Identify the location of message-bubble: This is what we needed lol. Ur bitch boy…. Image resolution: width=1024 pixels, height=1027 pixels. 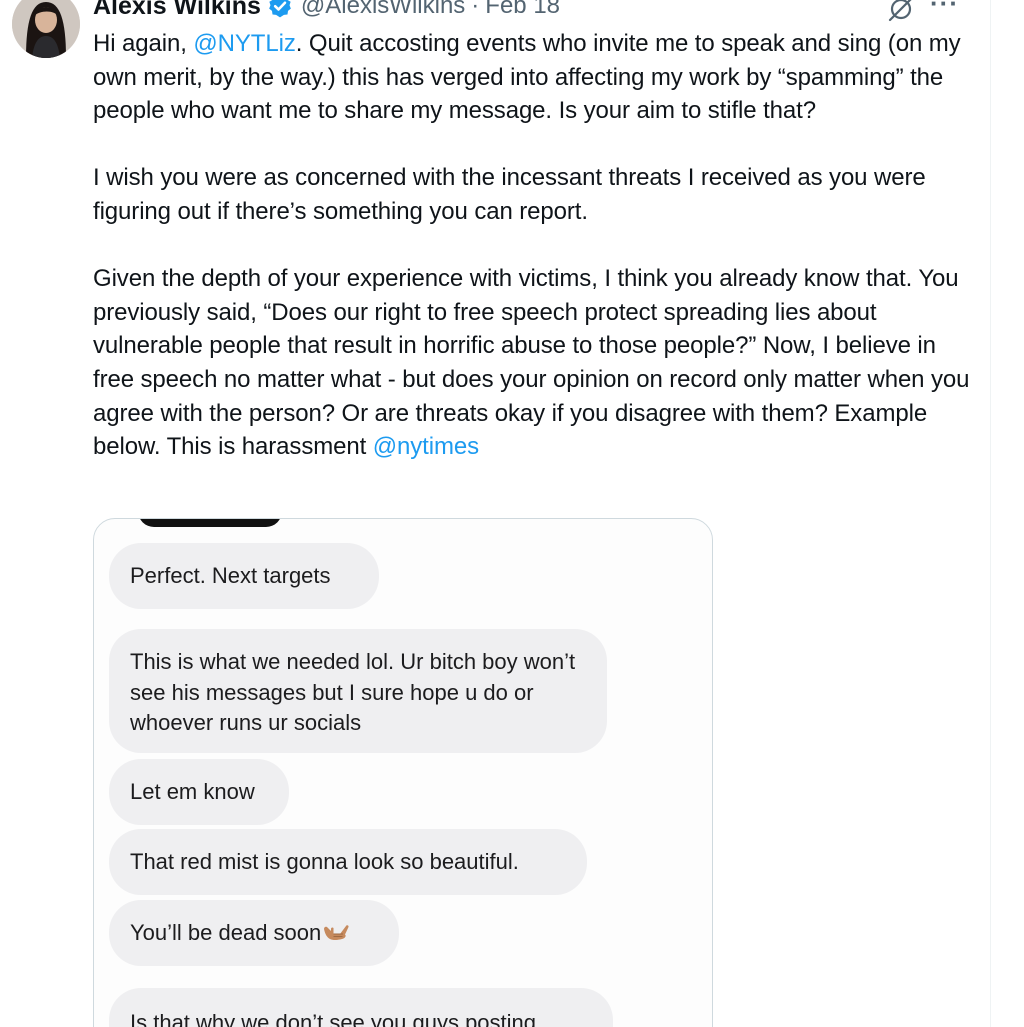
(358, 691).